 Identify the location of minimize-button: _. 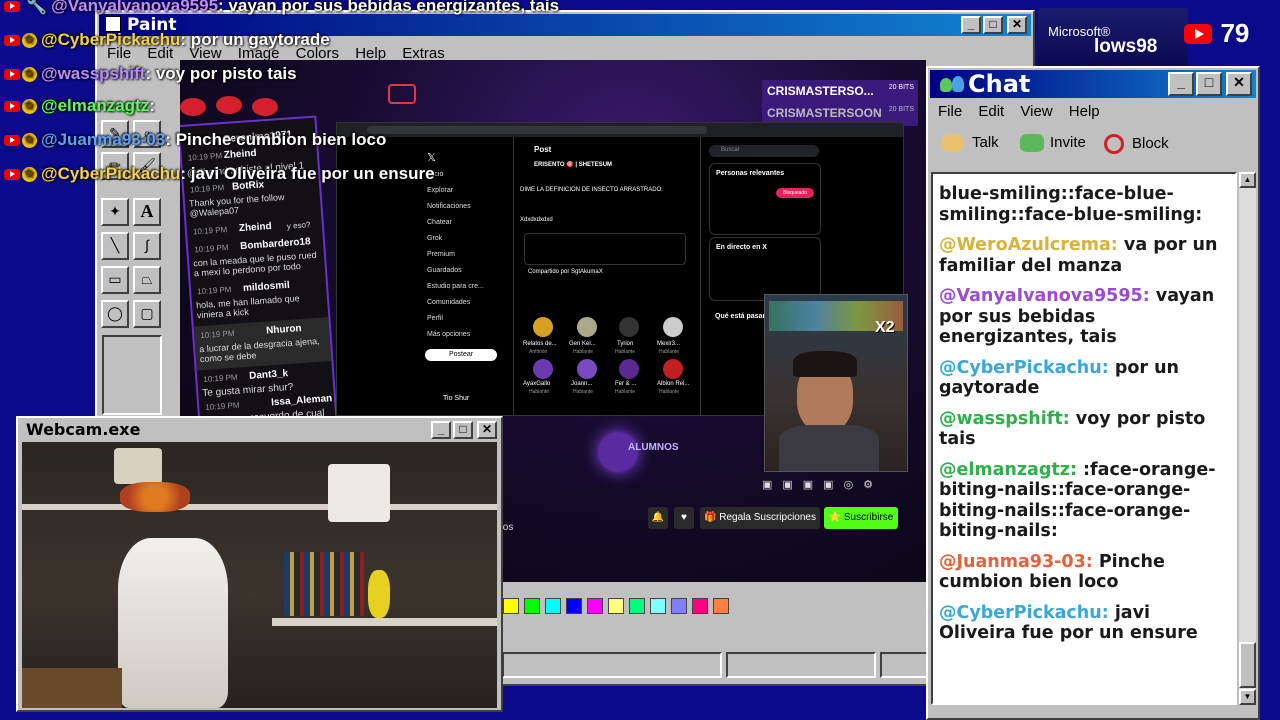
(971, 25).